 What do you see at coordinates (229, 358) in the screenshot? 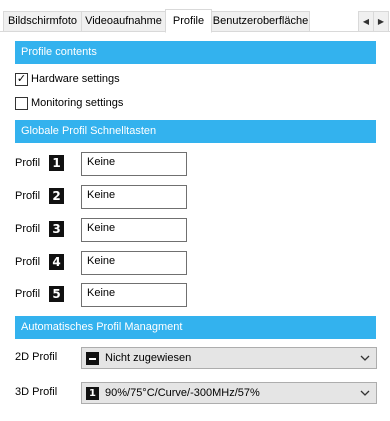
I see `profile-2d-dropdown: Nicht zugewiesen` at bounding box center [229, 358].